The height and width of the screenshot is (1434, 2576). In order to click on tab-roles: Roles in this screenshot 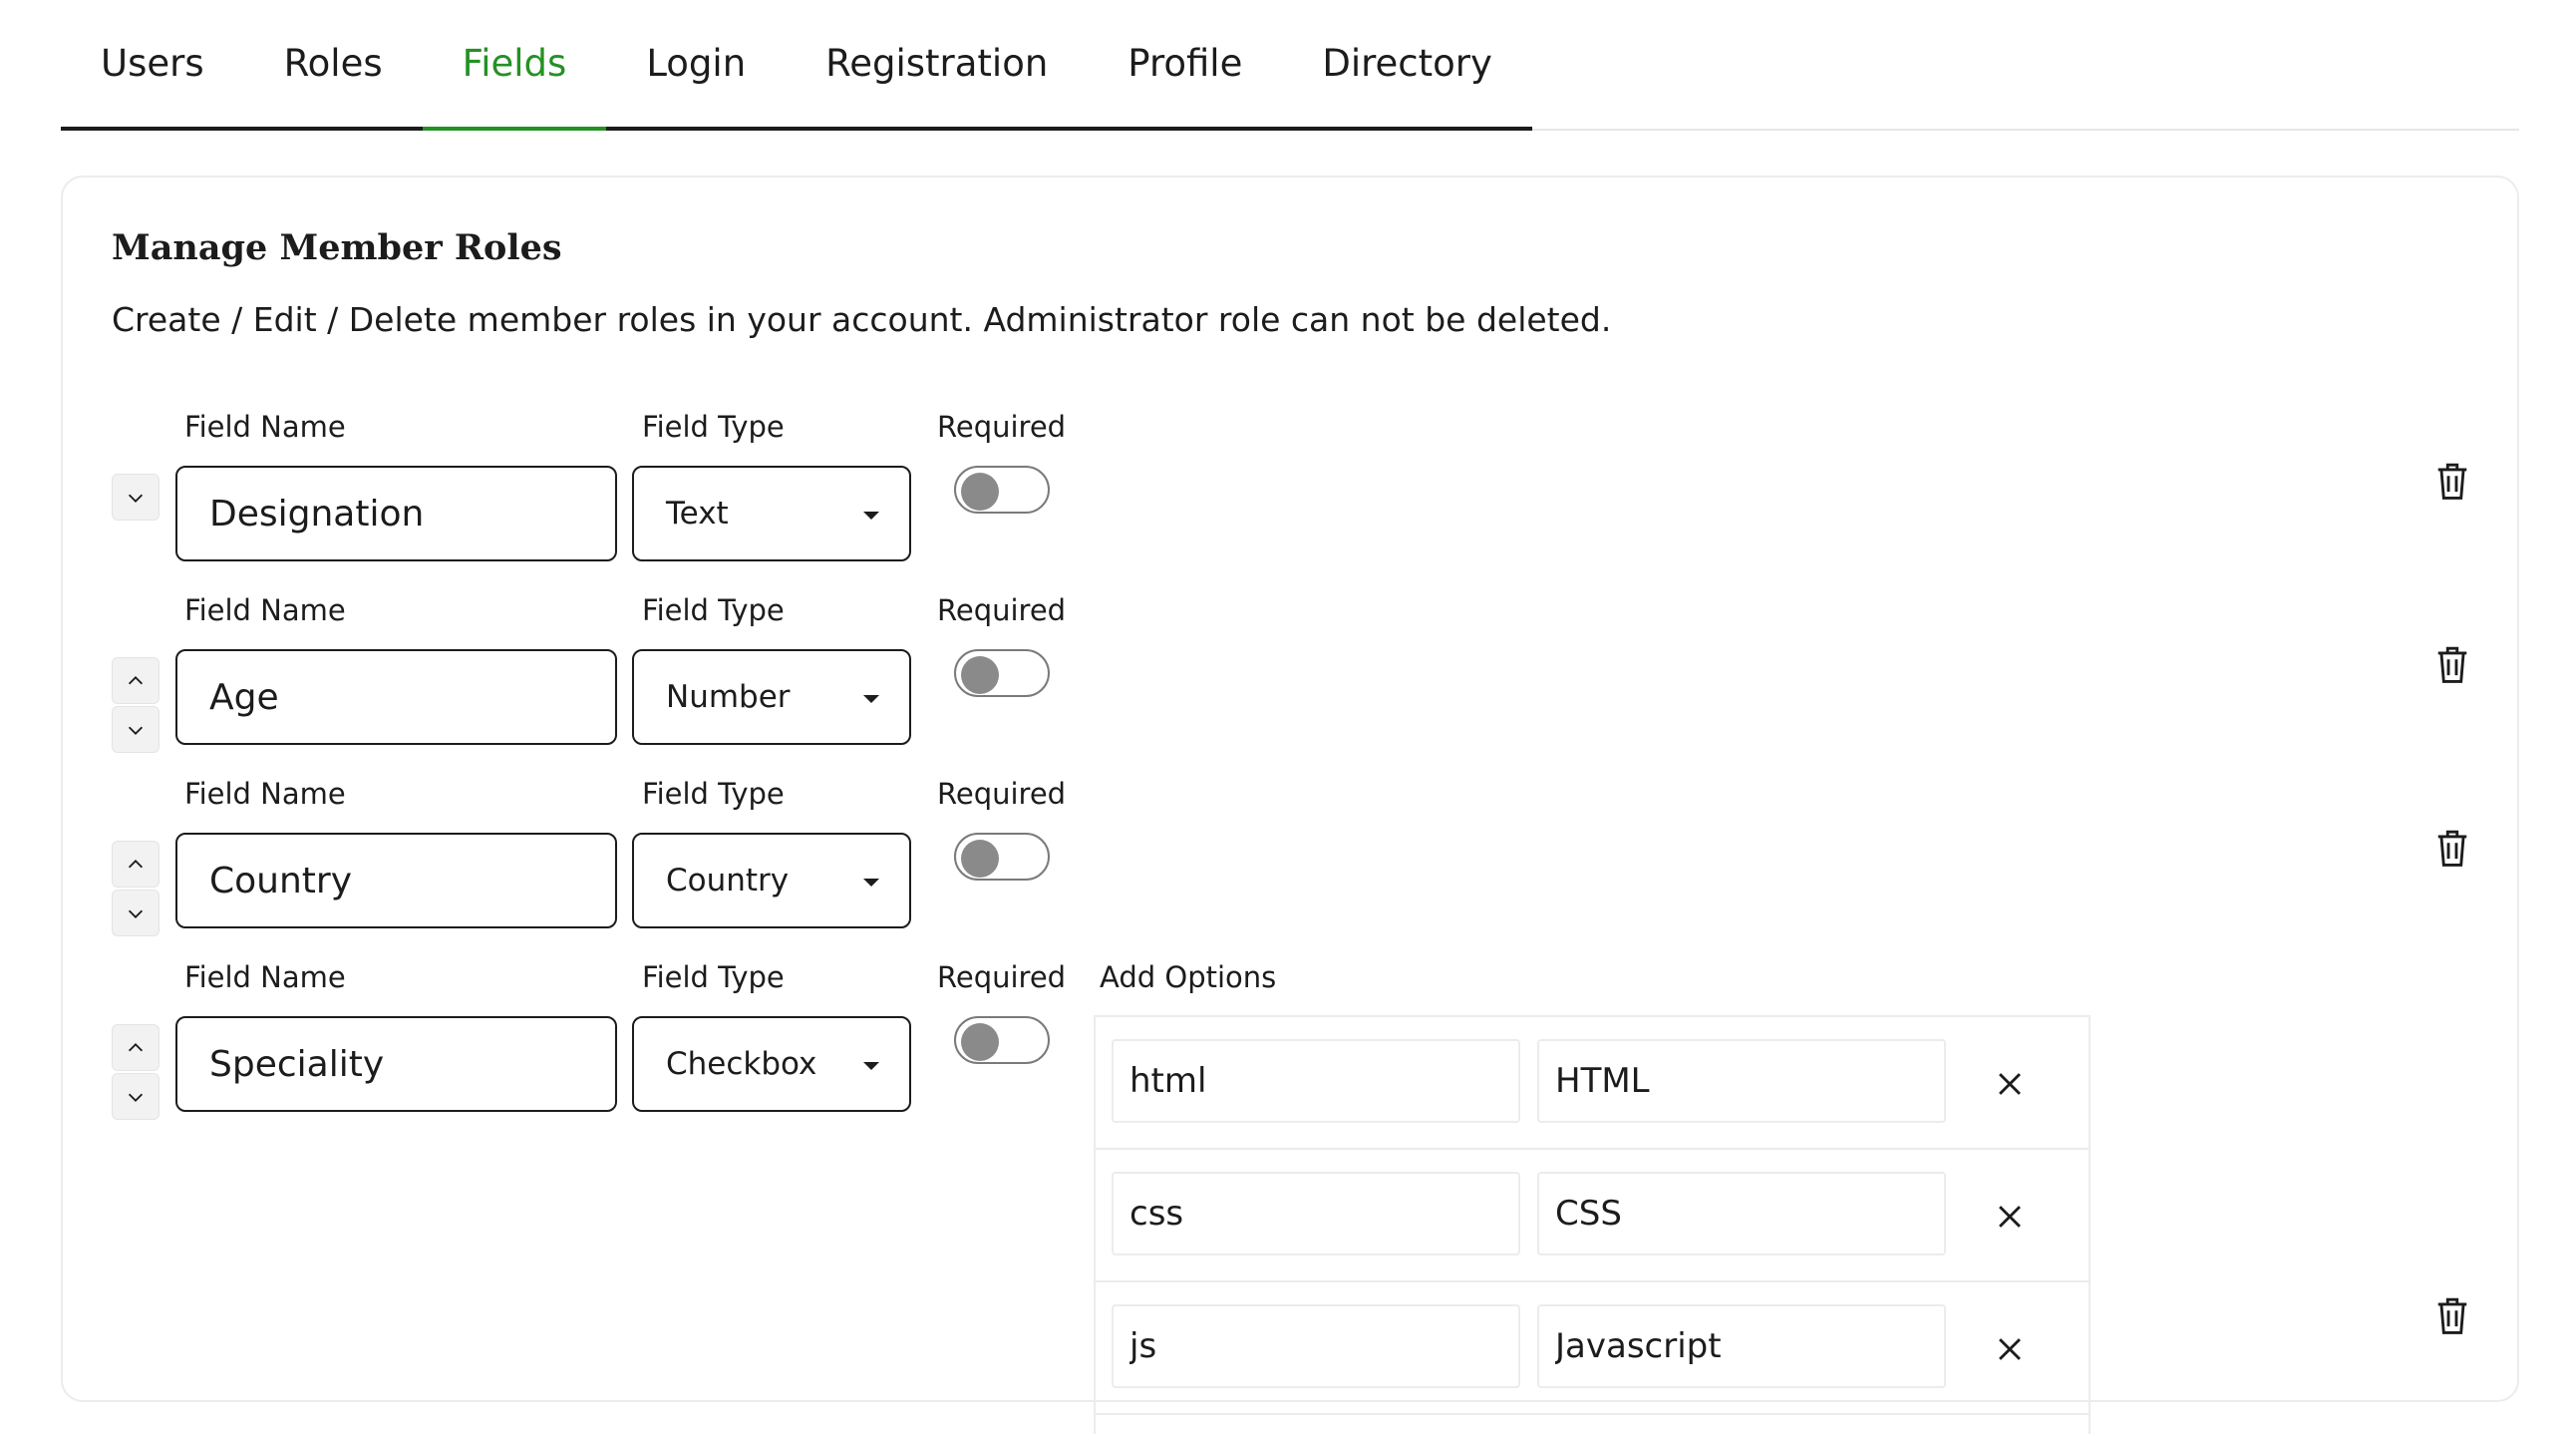, I will do `click(333, 63)`.